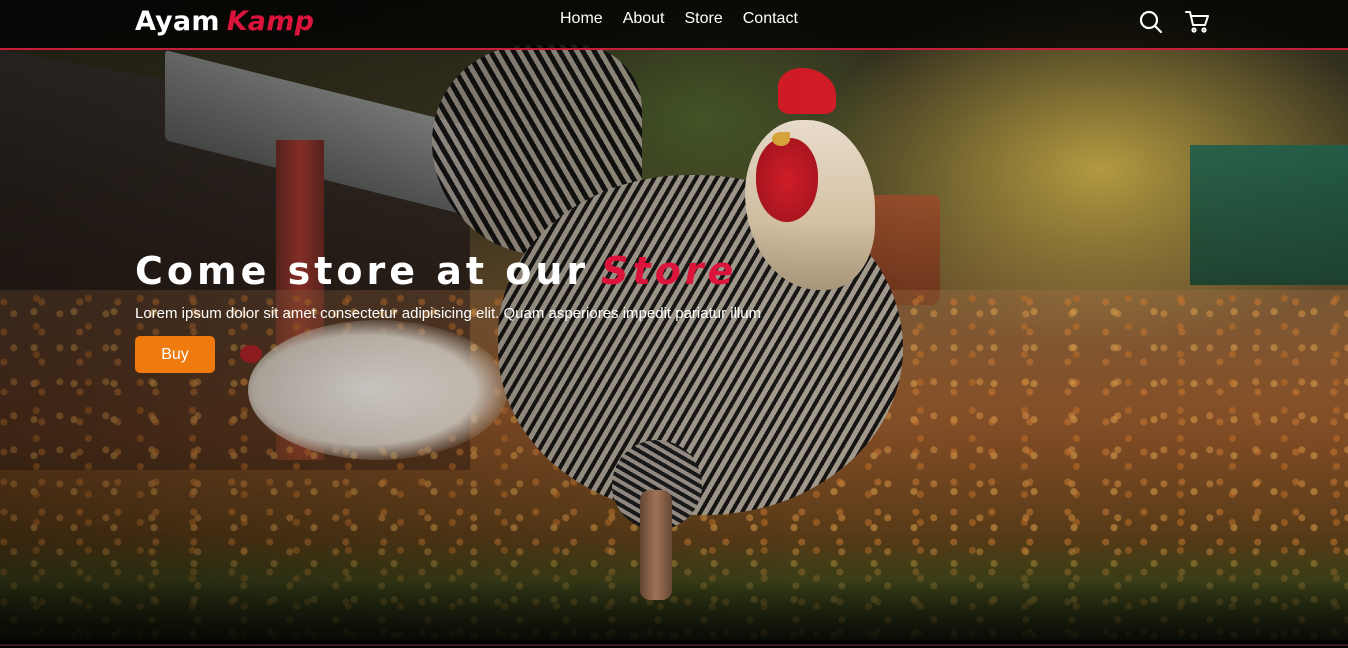 This screenshot has width=1348, height=648. I want to click on site-logo: Ayam Kamp, so click(224, 21).